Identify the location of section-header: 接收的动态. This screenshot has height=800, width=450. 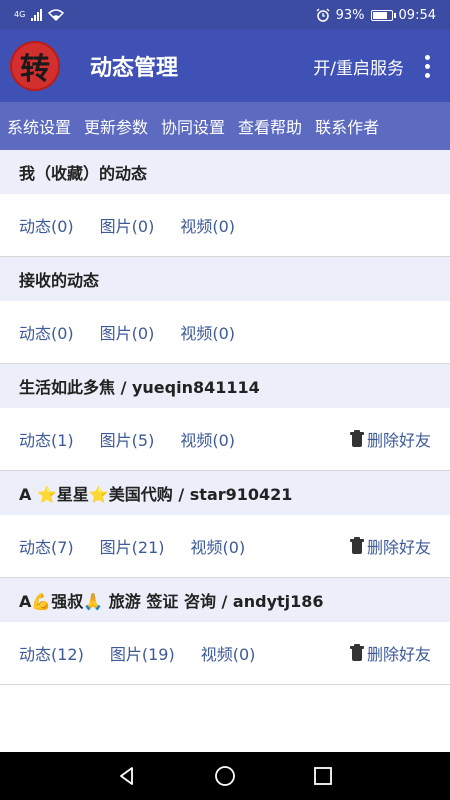
(225, 279).